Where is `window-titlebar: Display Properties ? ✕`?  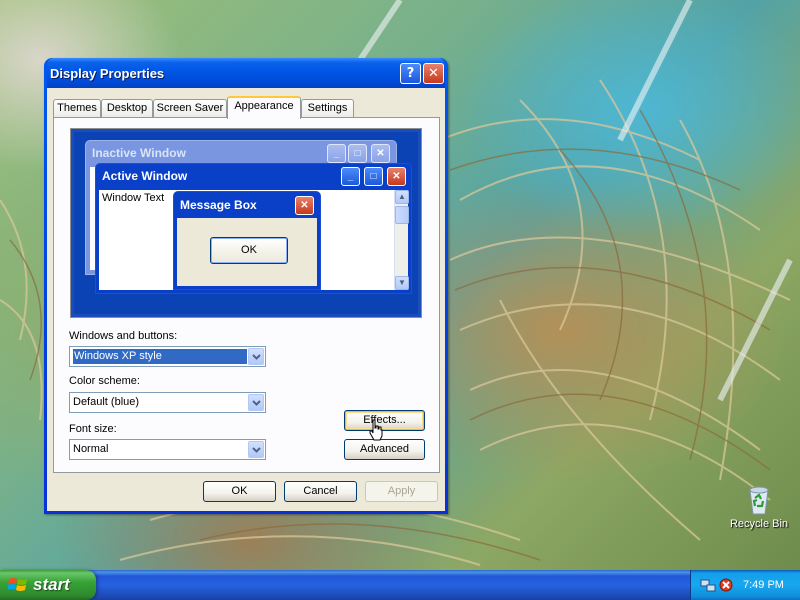 window-titlebar: Display Properties ? ✕ is located at coordinates (246, 73).